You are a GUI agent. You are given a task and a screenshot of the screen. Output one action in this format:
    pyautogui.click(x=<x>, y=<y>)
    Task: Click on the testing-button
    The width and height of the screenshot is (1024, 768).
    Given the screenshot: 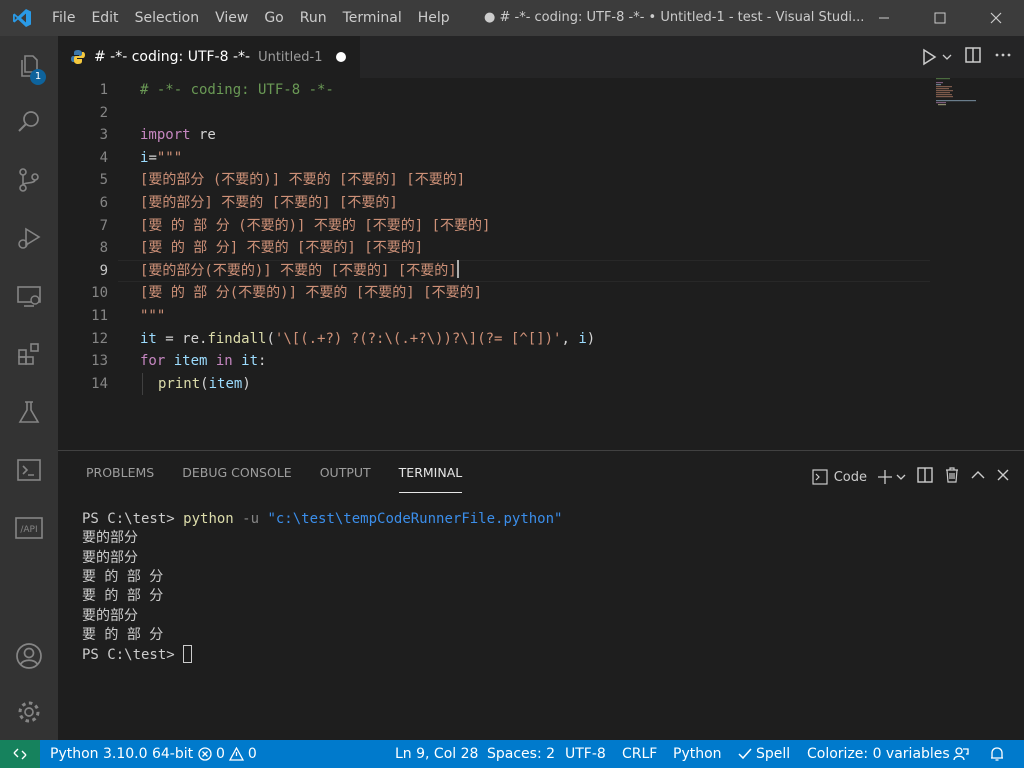 What is the action you would take?
    pyautogui.click(x=29, y=412)
    